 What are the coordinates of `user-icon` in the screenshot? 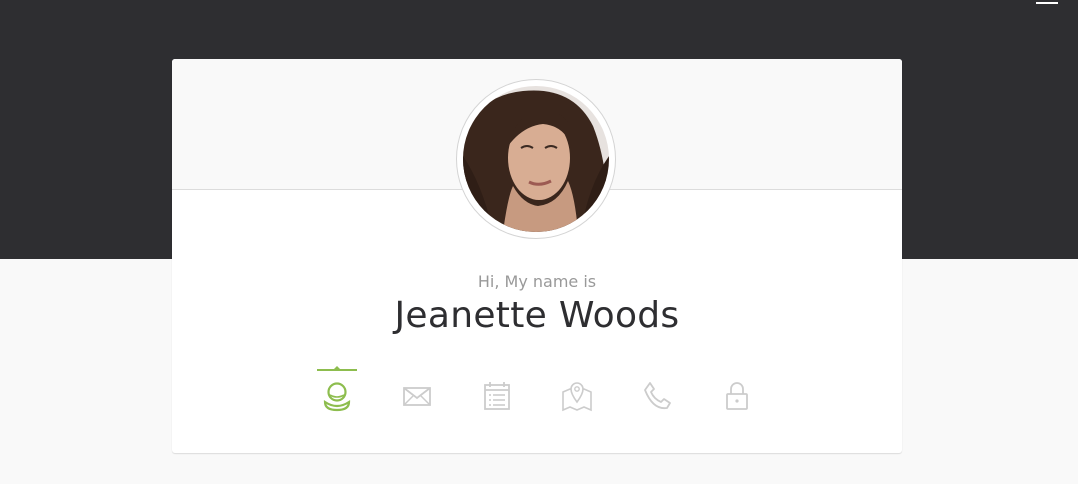 It's located at (337, 397).